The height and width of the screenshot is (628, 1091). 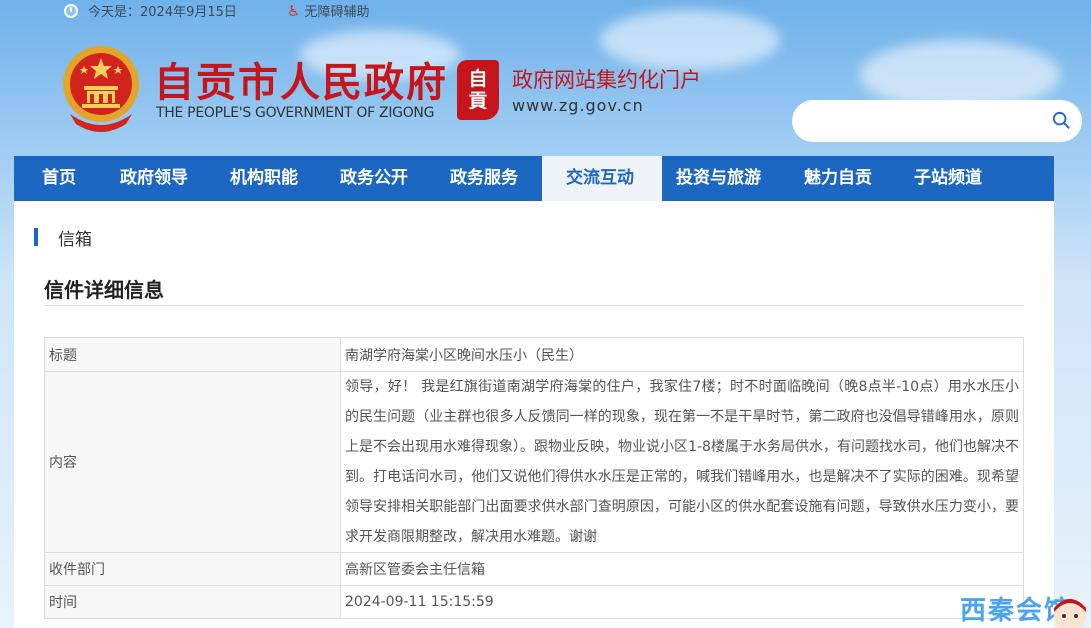 I want to click on table-row: 标题 南湖学府海棠小区晚间水压小（民生）, so click(x=534, y=354).